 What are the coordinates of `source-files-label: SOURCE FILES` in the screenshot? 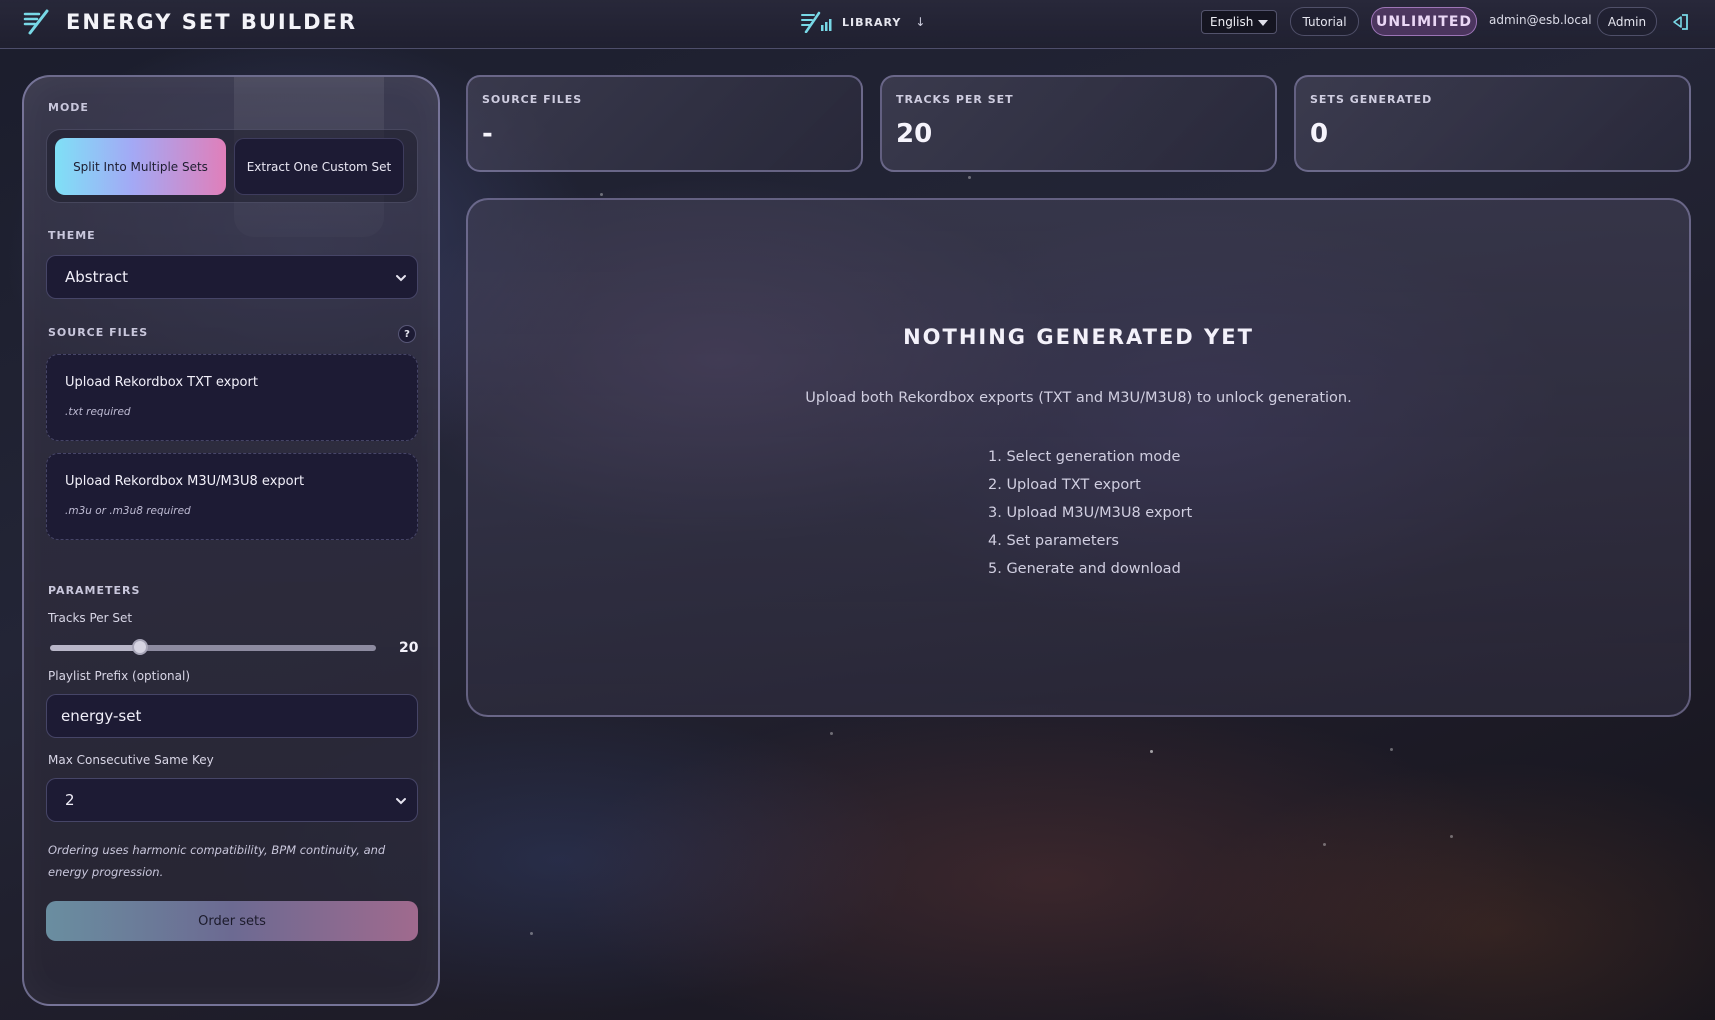 It's located at (98, 332).